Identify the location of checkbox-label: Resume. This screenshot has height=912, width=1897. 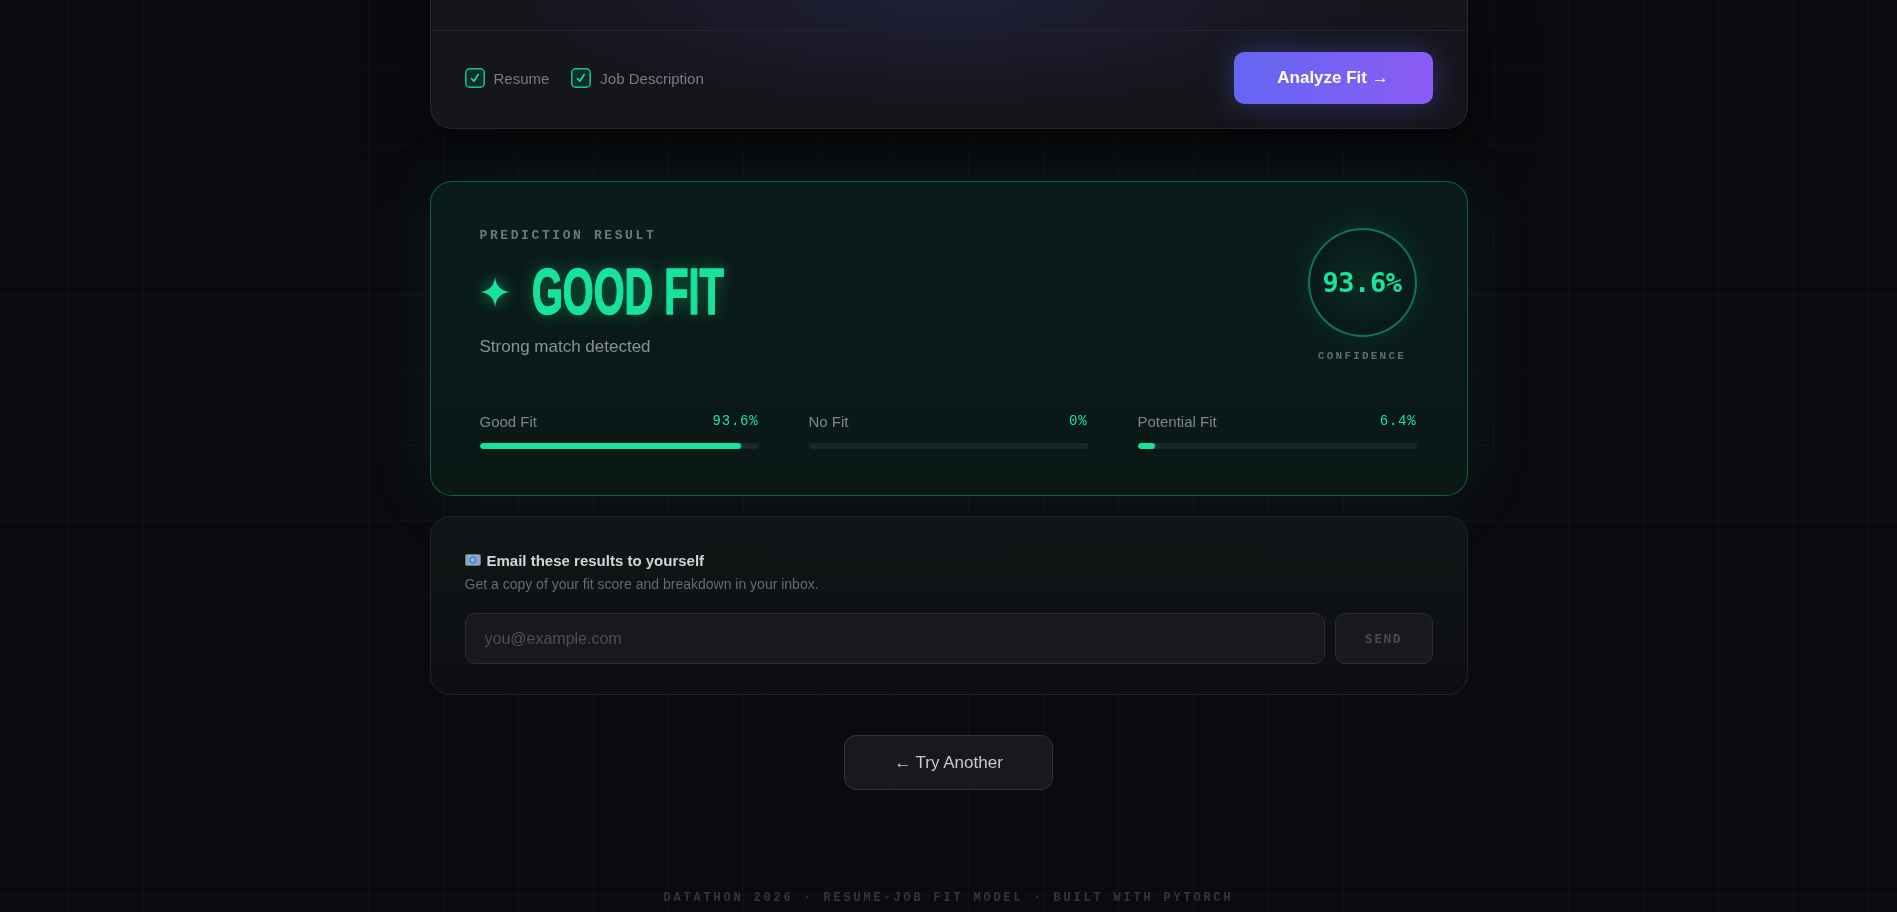
(521, 78).